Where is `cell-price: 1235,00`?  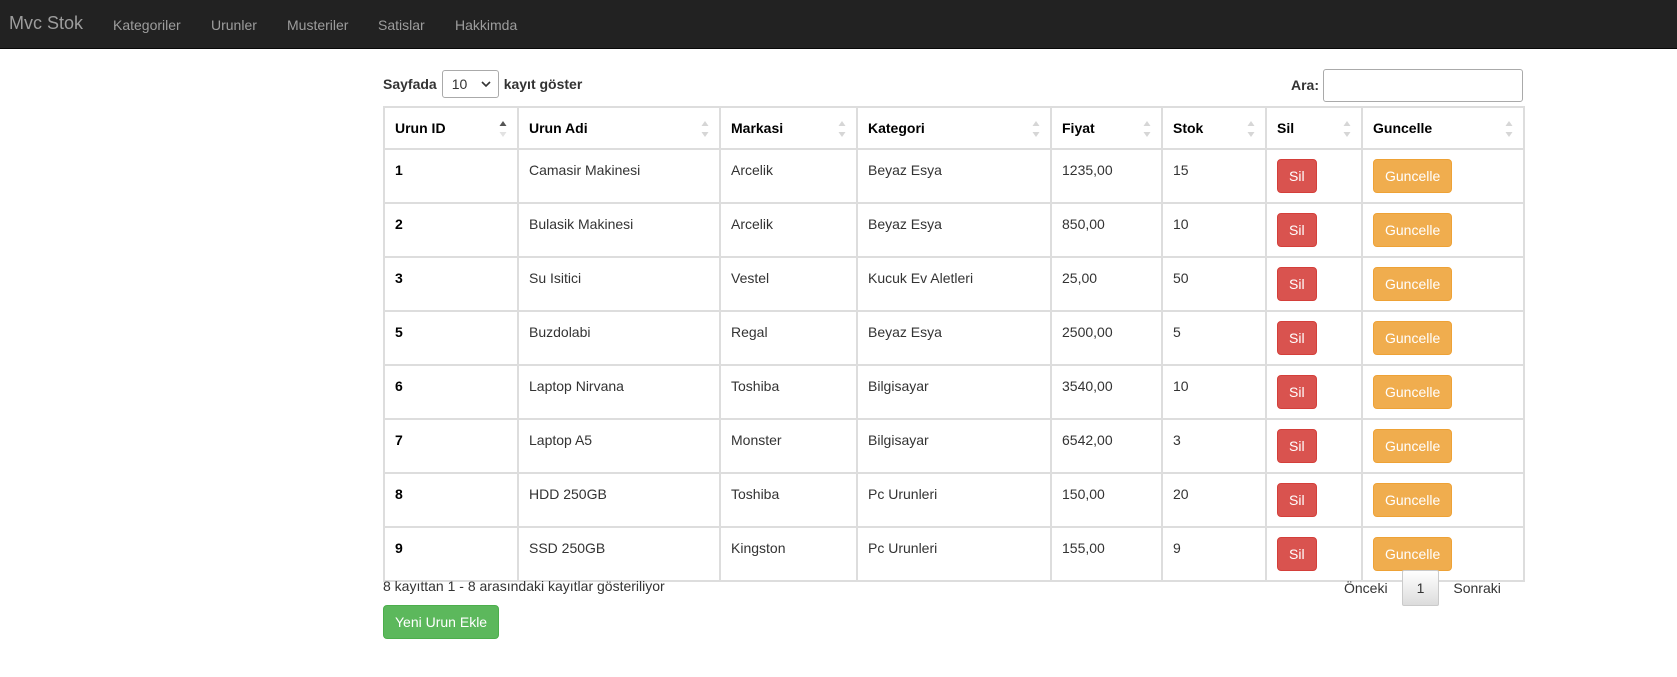 cell-price: 1235,00 is located at coordinates (1106, 176).